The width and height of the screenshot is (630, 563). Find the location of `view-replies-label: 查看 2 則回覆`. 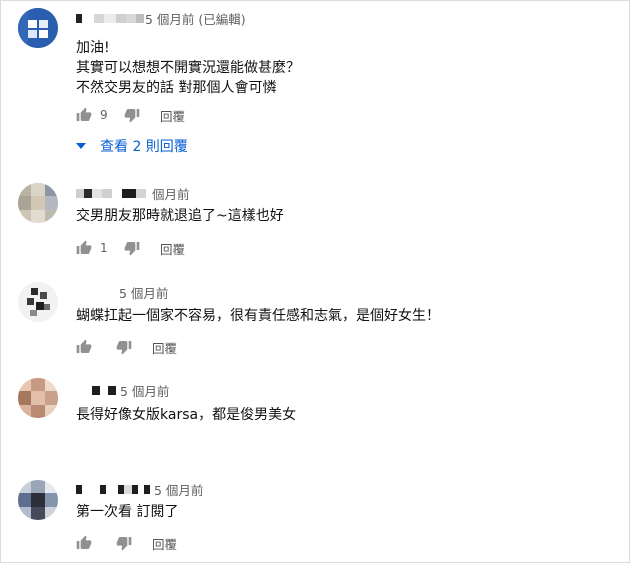

view-replies-label: 查看 2 則回覆 is located at coordinates (144, 147).